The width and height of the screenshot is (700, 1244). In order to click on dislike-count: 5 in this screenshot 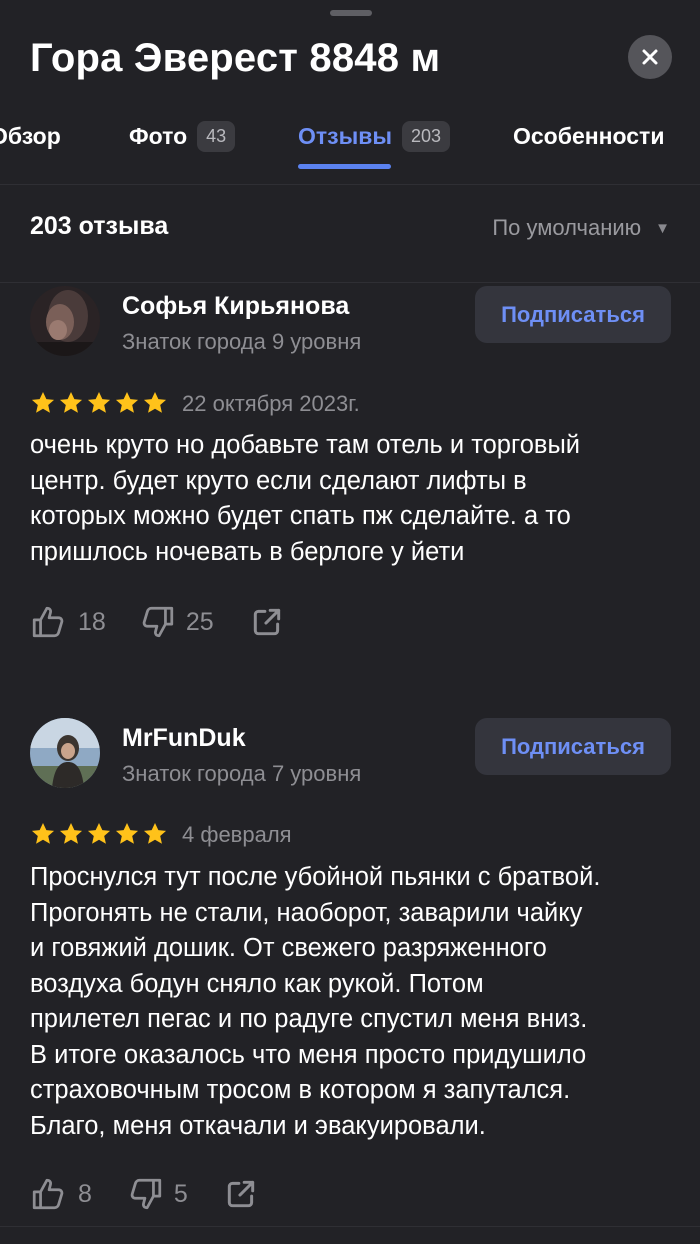, I will do `click(180, 1193)`.